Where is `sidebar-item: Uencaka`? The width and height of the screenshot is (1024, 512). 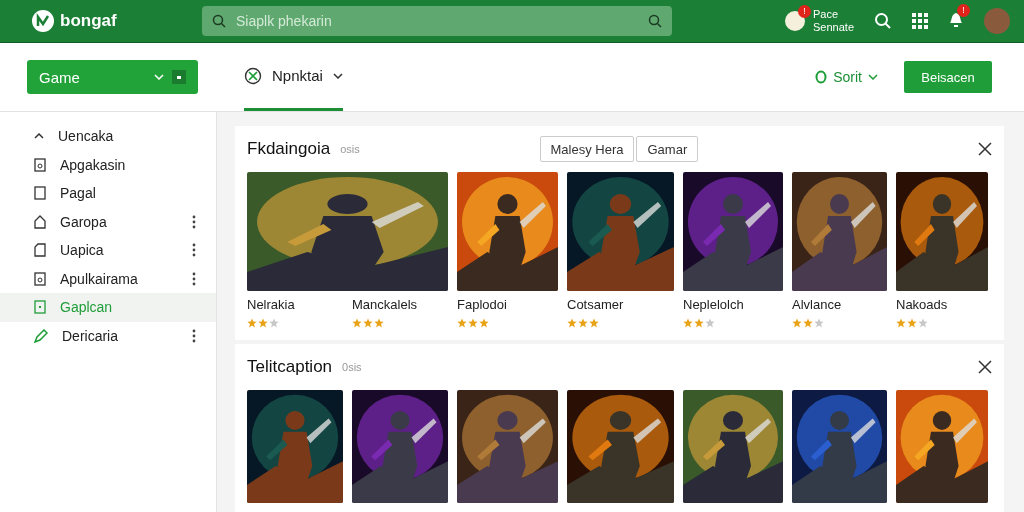
sidebar-item: Uencaka is located at coordinates (108, 136).